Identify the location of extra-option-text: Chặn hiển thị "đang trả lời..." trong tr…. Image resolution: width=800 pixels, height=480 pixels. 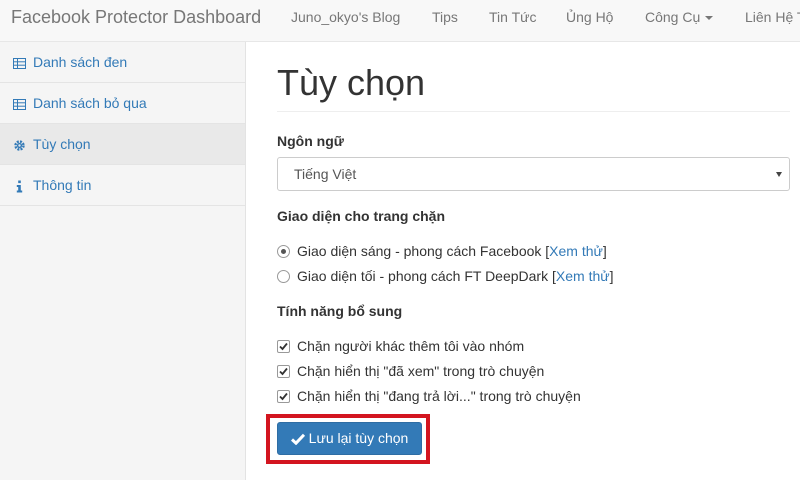
(439, 396).